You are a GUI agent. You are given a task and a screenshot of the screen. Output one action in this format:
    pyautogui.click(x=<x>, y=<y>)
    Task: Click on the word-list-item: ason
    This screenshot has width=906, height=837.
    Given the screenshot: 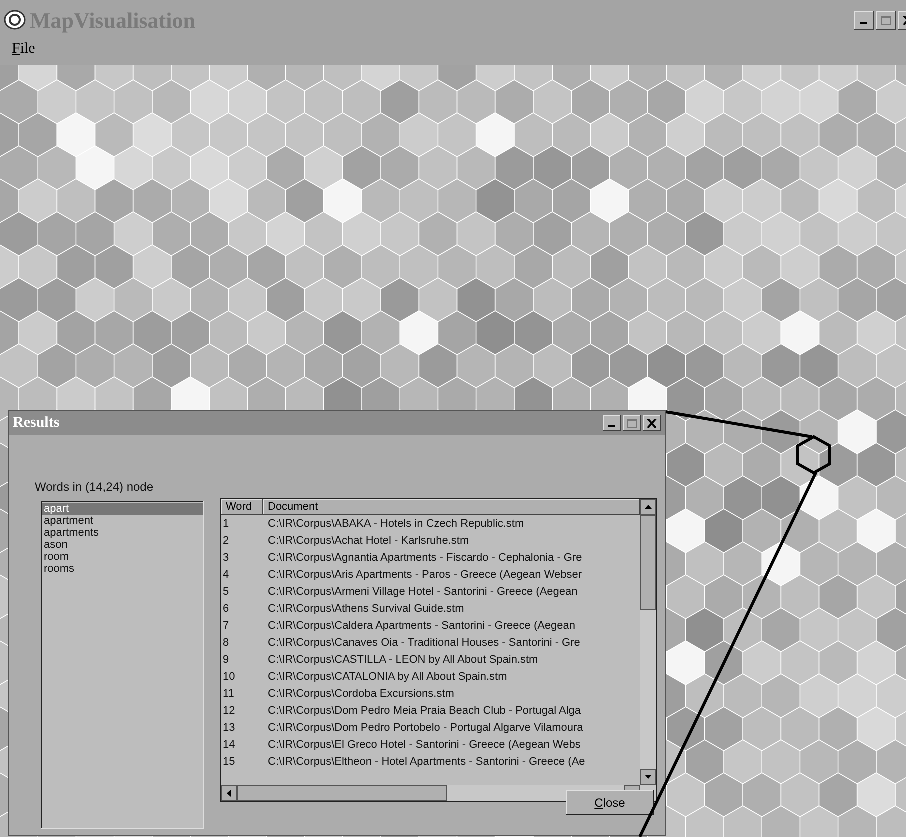 What is the action you would take?
    pyautogui.click(x=122, y=545)
    